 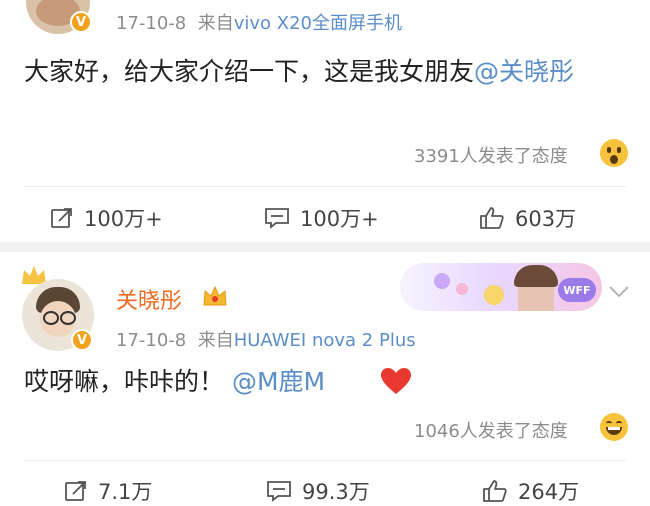 I want to click on comment-count: 99.3万, so click(x=336, y=492).